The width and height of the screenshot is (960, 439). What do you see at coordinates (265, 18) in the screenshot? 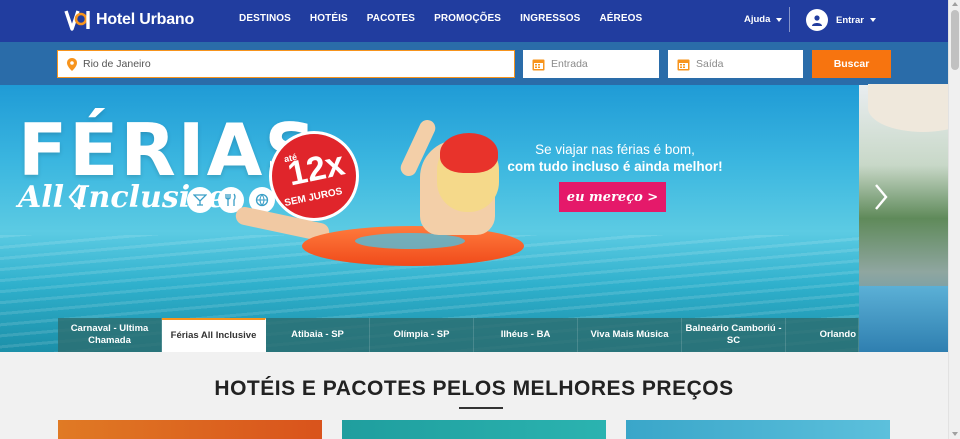
I see `nav-destinos: DESTINOS` at bounding box center [265, 18].